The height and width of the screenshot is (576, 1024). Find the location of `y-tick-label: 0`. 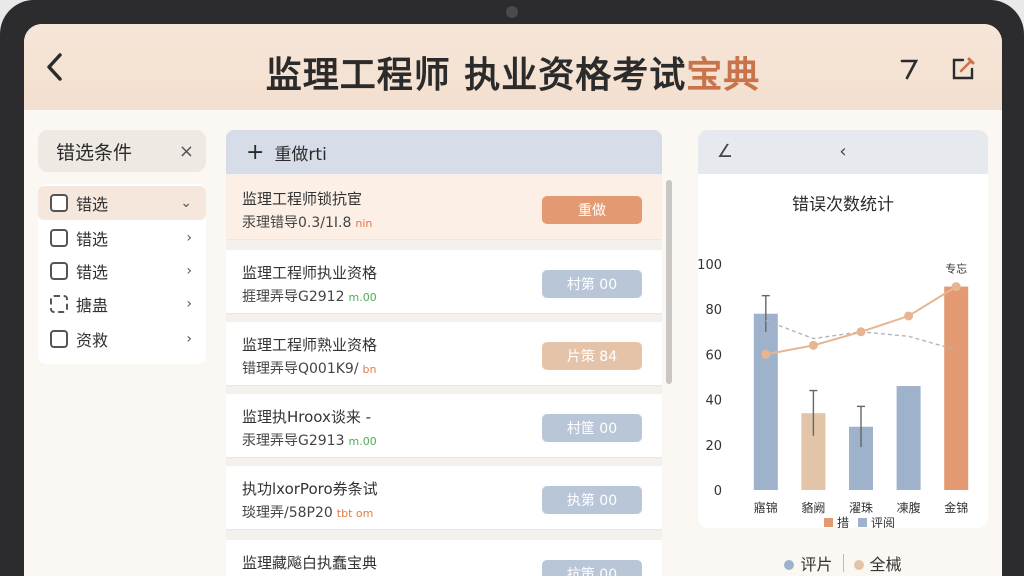

y-tick-label: 0 is located at coordinates (718, 491).